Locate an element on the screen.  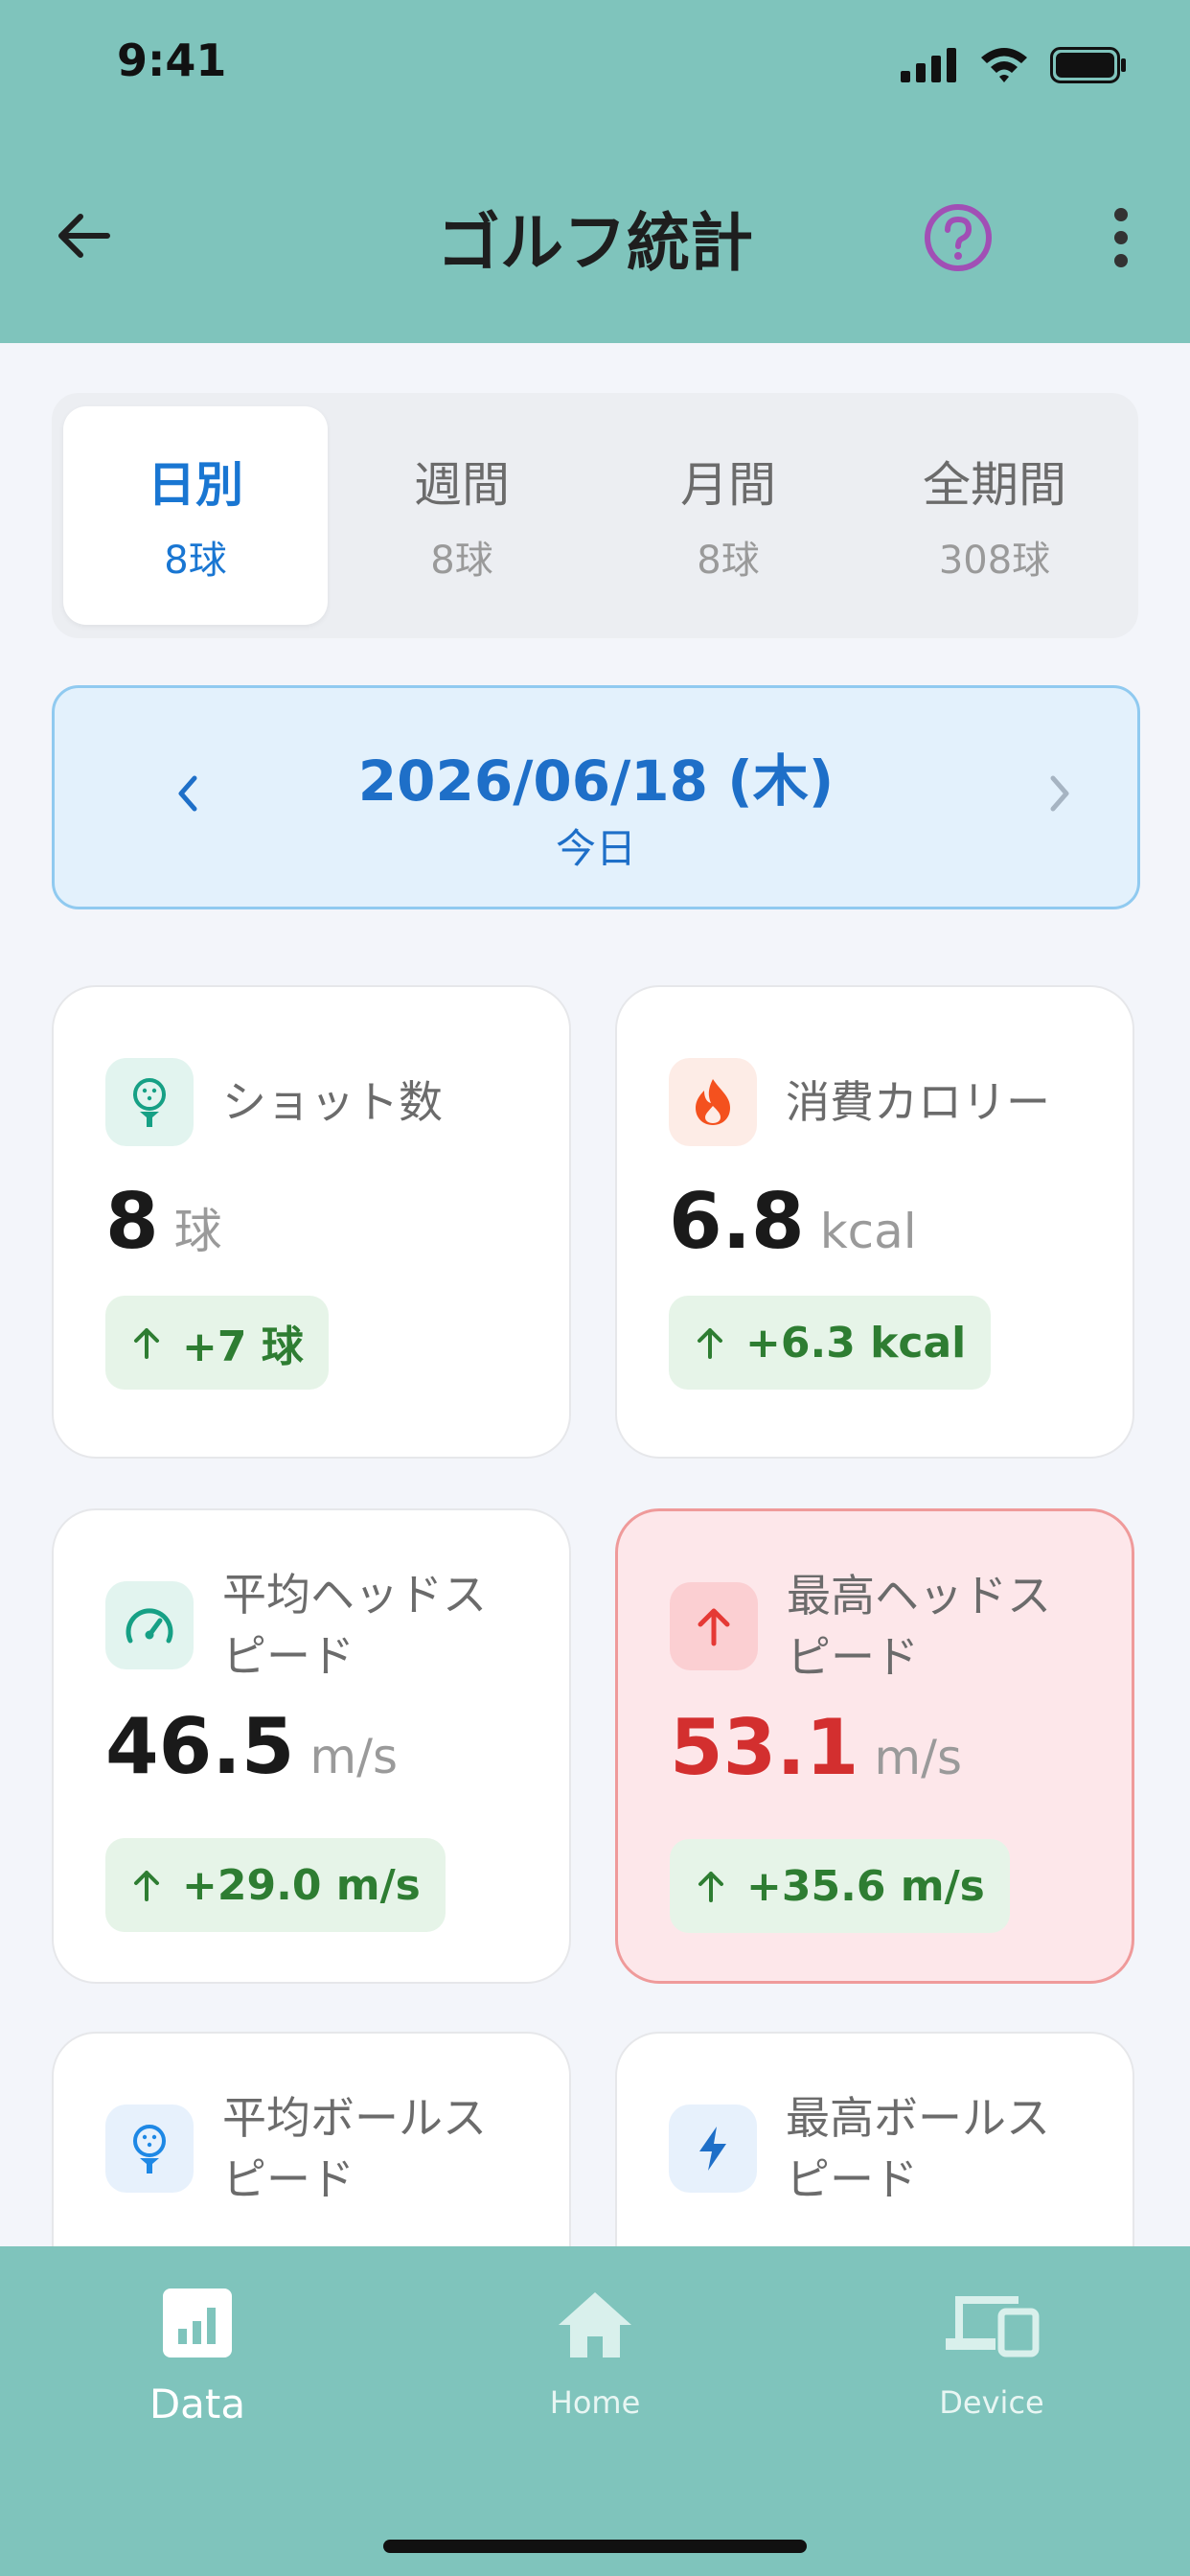
speedometer-icon is located at coordinates (150, 1626).